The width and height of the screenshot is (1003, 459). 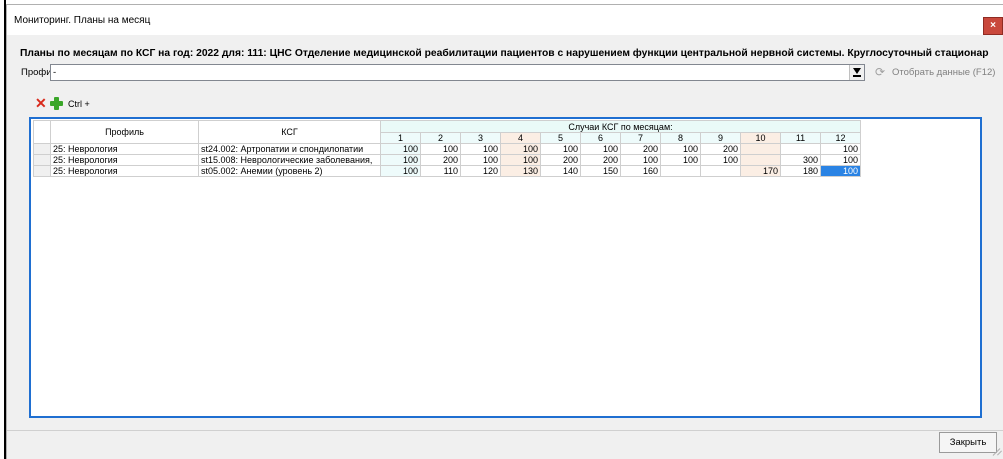 I want to click on column-group-months: Случаи КСГ по месяцам:, so click(x=620, y=126).